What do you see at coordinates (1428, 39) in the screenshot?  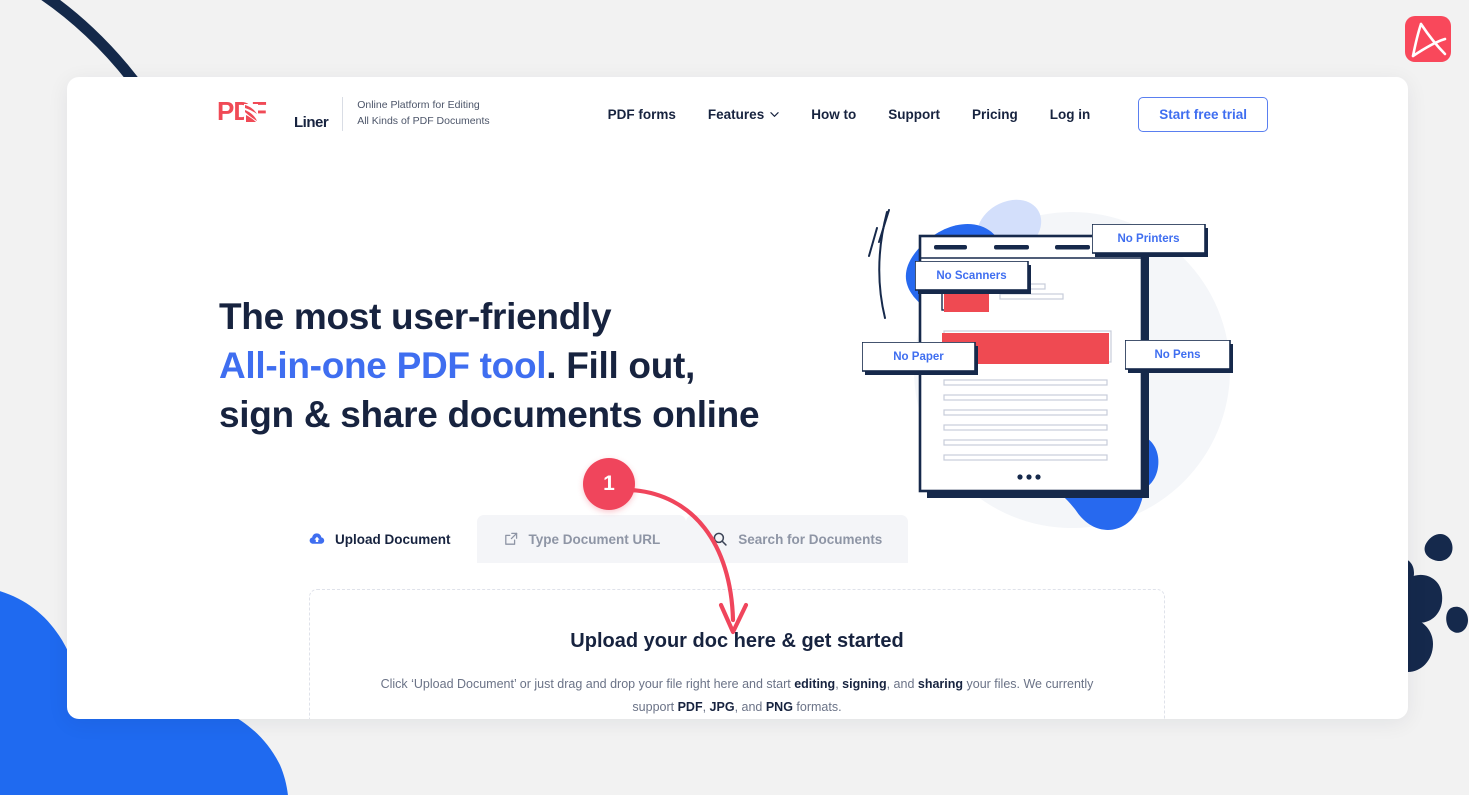 I see `pdfliner-logo-mark` at bounding box center [1428, 39].